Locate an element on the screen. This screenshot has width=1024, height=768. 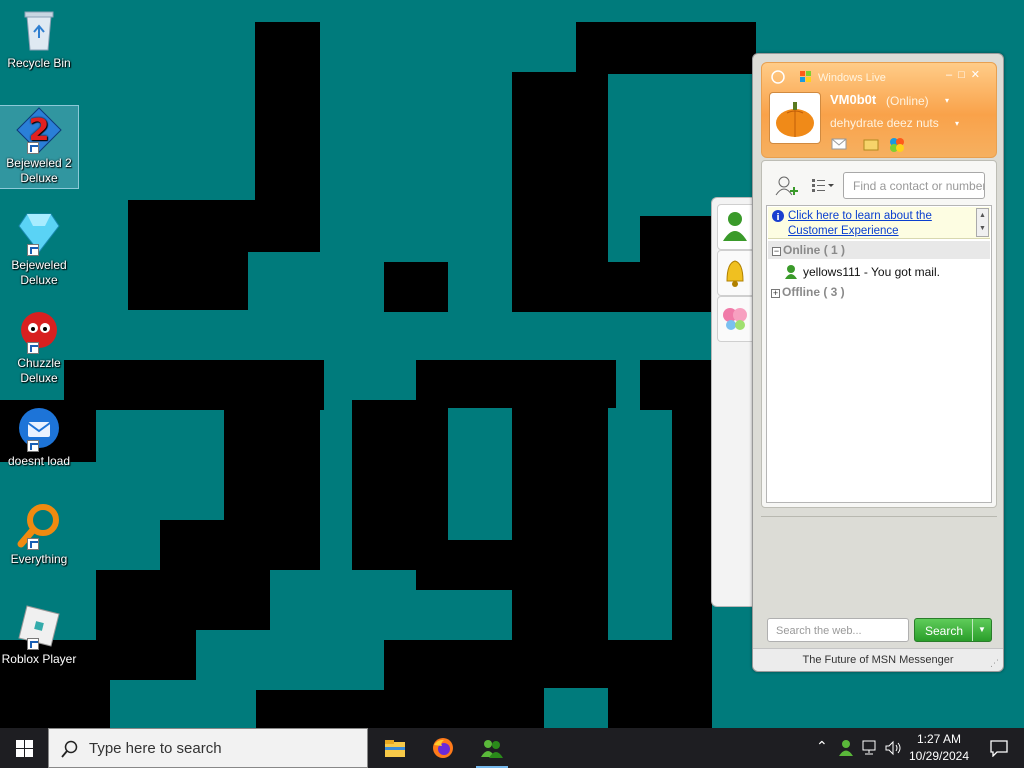
recycle-bin-icon is located at coordinates (39, 30).